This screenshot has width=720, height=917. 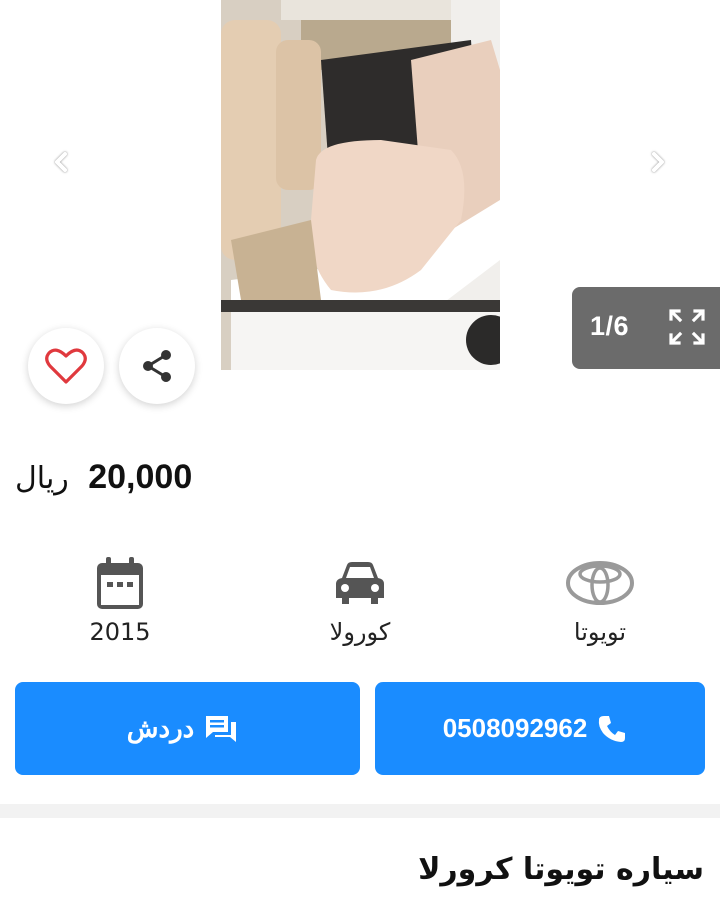 What do you see at coordinates (360, 583) in the screenshot?
I see `car-icon` at bounding box center [360, 583].